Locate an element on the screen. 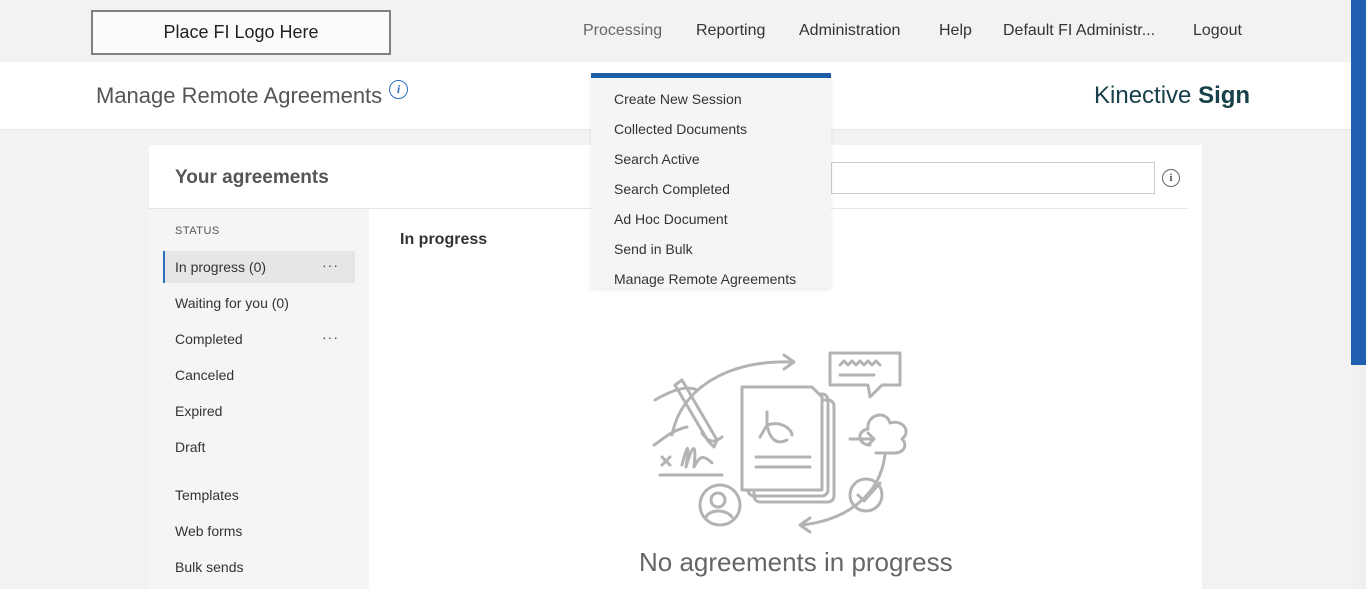  sidebar-item-completed: Completed ··· is located at coordinates (259, 339).